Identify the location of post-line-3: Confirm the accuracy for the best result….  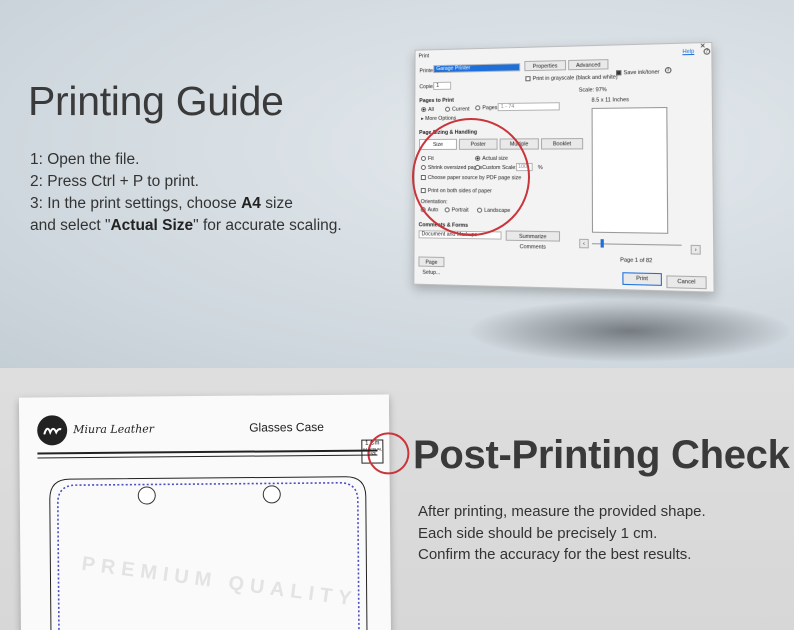
(562, 555).